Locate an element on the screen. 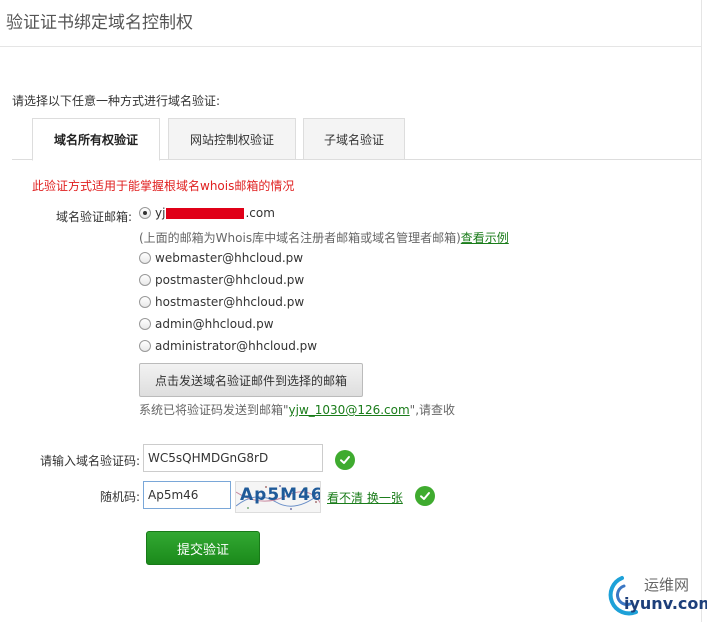  tab-domain-ownership: 域名所有权验证 is located at coordinates (96, 139).